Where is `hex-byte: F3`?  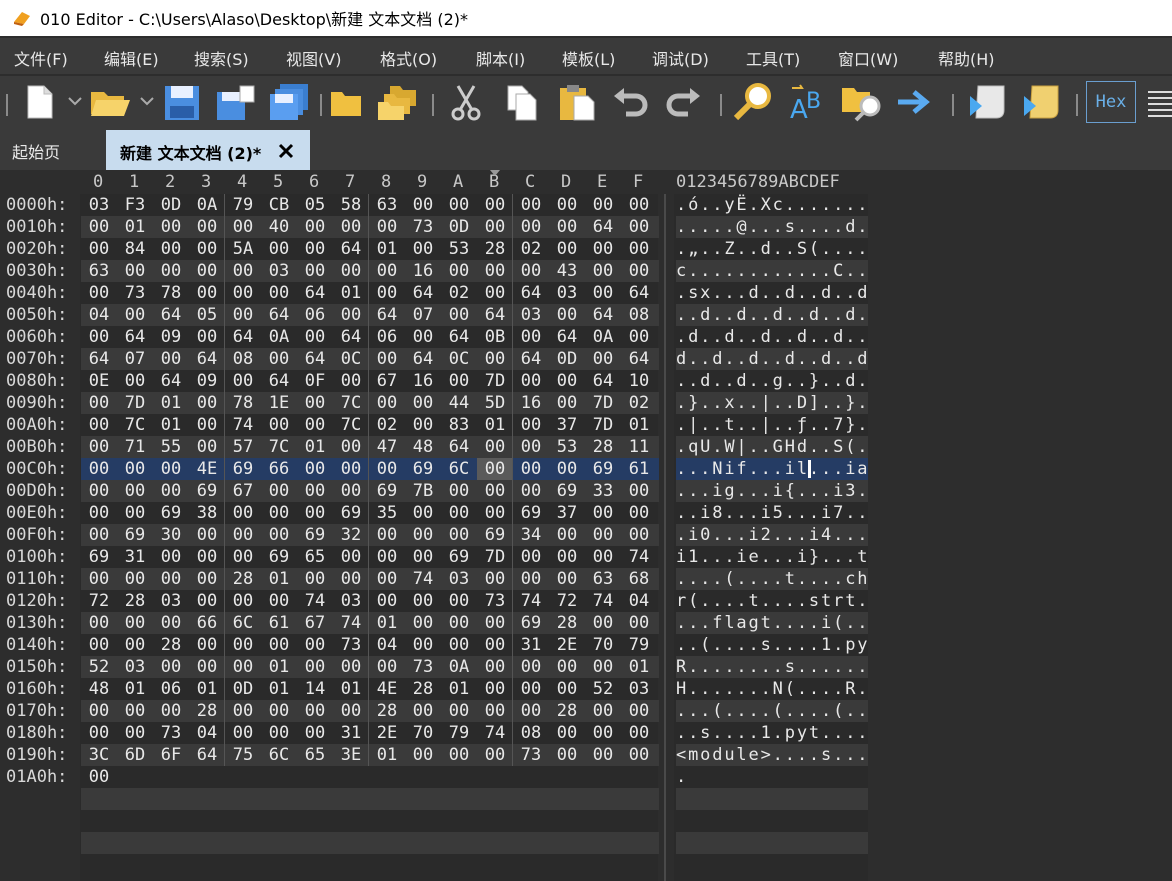
hex-byte: F3 is located at coordinates (135, 205).